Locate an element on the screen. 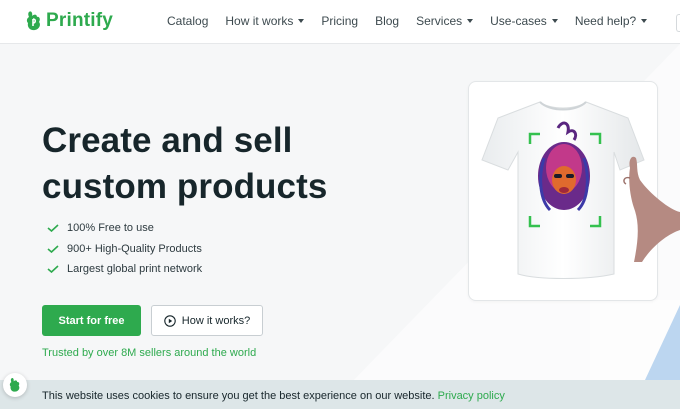 This screenshot has width=680, height=409. brand-name: Printify is located at coordinates (80, 20).